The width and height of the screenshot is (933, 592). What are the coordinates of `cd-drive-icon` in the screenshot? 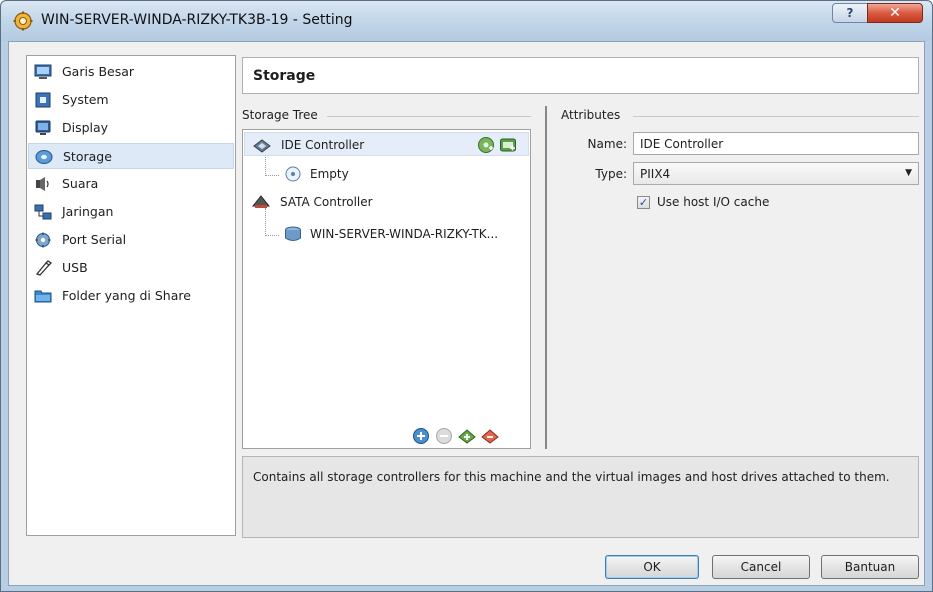 It's located at (293, 174).